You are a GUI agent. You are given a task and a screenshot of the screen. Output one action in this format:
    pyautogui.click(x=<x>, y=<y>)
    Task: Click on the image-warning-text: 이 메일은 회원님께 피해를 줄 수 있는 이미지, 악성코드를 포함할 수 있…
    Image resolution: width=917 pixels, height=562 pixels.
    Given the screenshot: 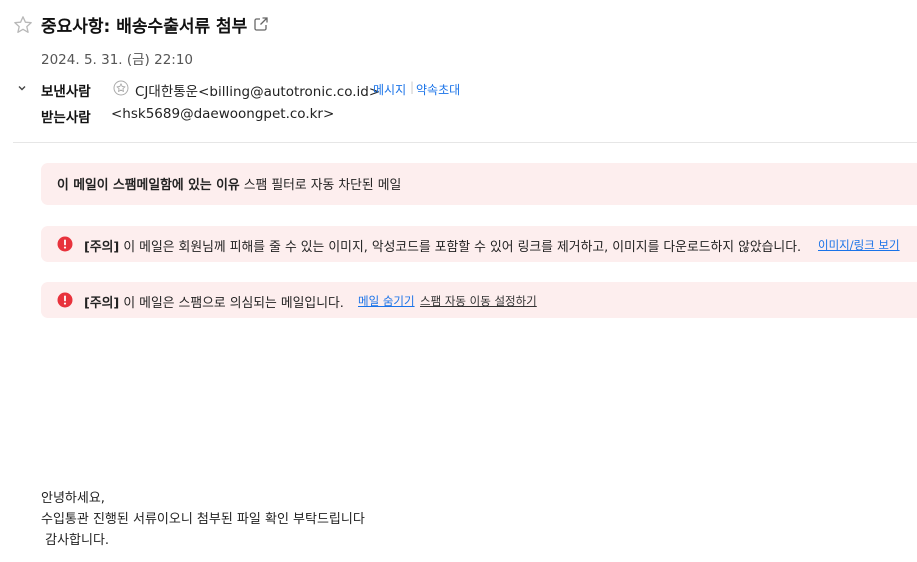 What is the action you would take?
    pyautogui.click(x=462, y=247)
    